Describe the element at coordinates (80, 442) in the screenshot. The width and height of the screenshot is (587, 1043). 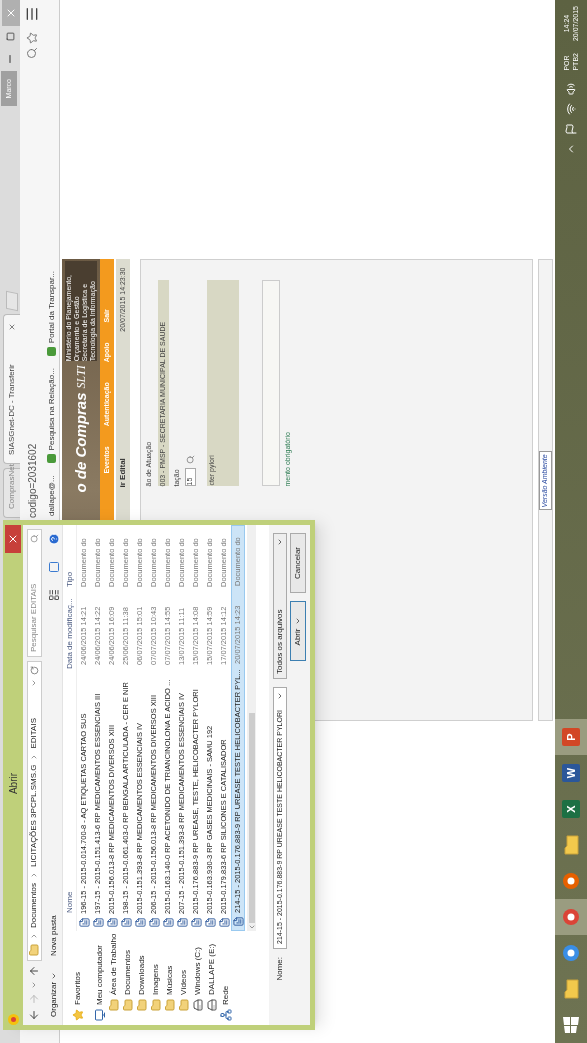
I see `site-title: o de Compras` at that location.